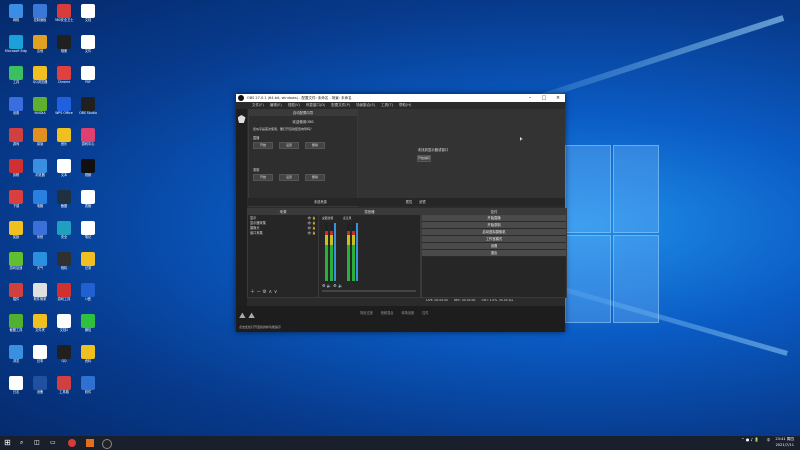 The image size is (800, 450). Describe the element at coordinates (461, 157) in the screenshot. I see `preview-area: 未找到显示器或窗口 开始捕获` at that location.